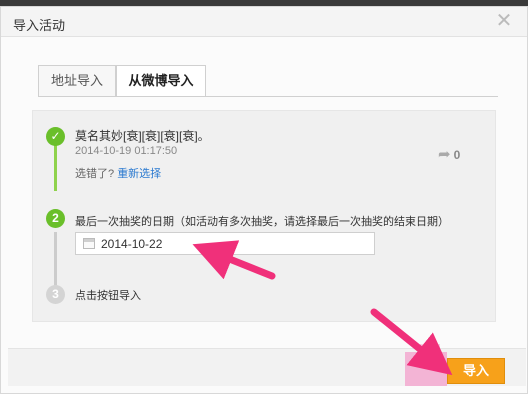 This screenshot has height=394, width=528. What do you see at coordinates (77, 81) in the screenshot?
I see `tab-address-import: 地址导入` at bounding box center [77, 81].